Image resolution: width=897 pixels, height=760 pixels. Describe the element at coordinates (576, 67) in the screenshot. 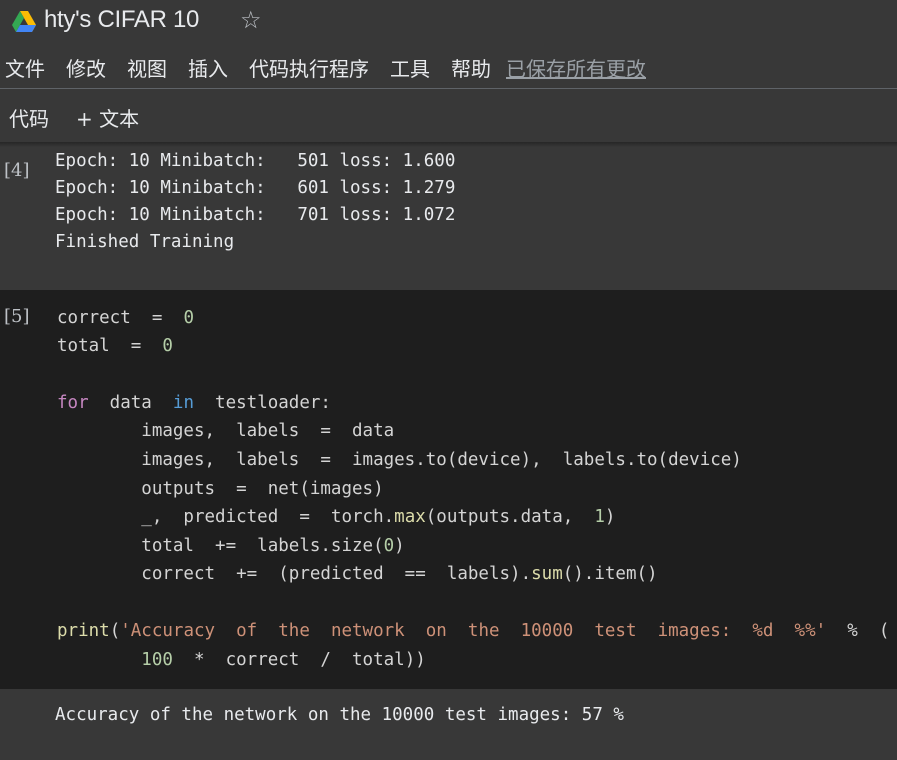

I see `save-status-link: 已保存所有更改` at that location.